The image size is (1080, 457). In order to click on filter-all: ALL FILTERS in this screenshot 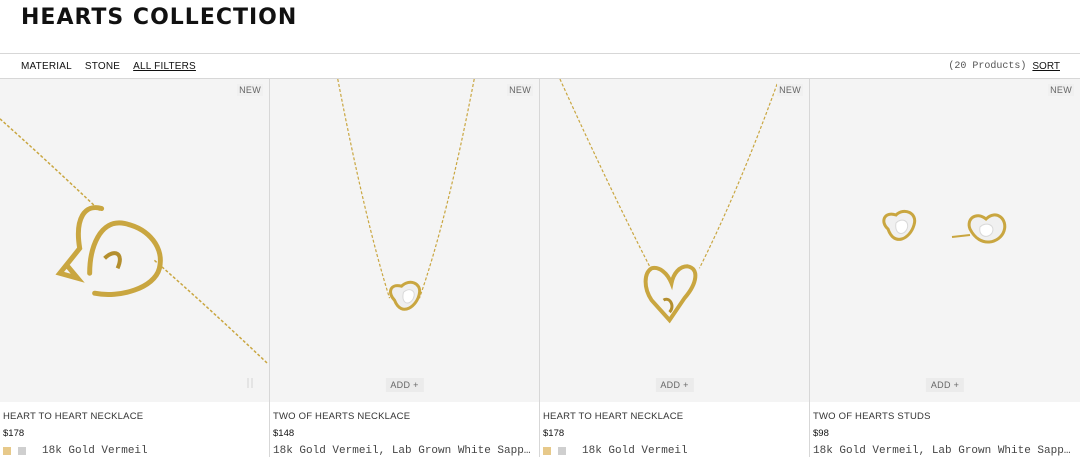, I will do `click(164, 66)`.